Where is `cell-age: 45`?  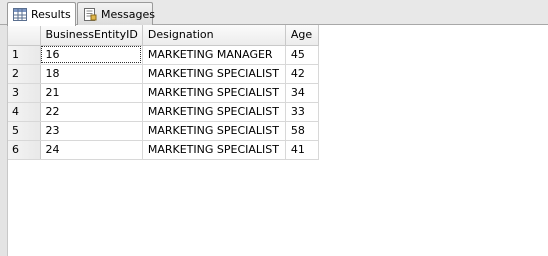
cell-age: 45 is located at coordinates (302, 55).